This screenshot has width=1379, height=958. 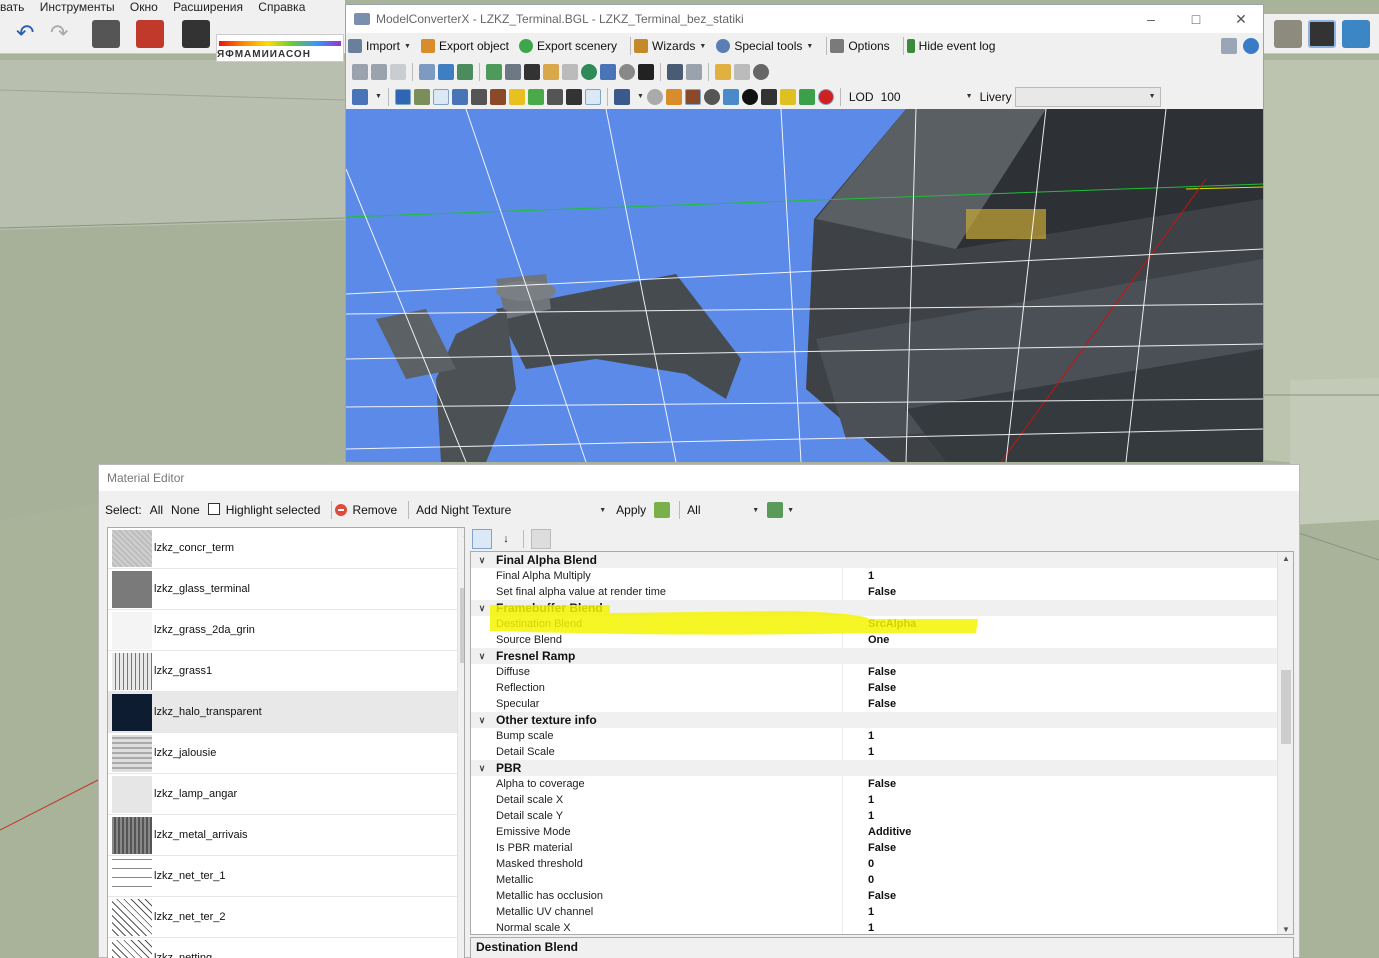 What do you see at coordinates (366, 510) in the screenshot?
I see `remove-button: Remove` at bounding box center [366, 510].